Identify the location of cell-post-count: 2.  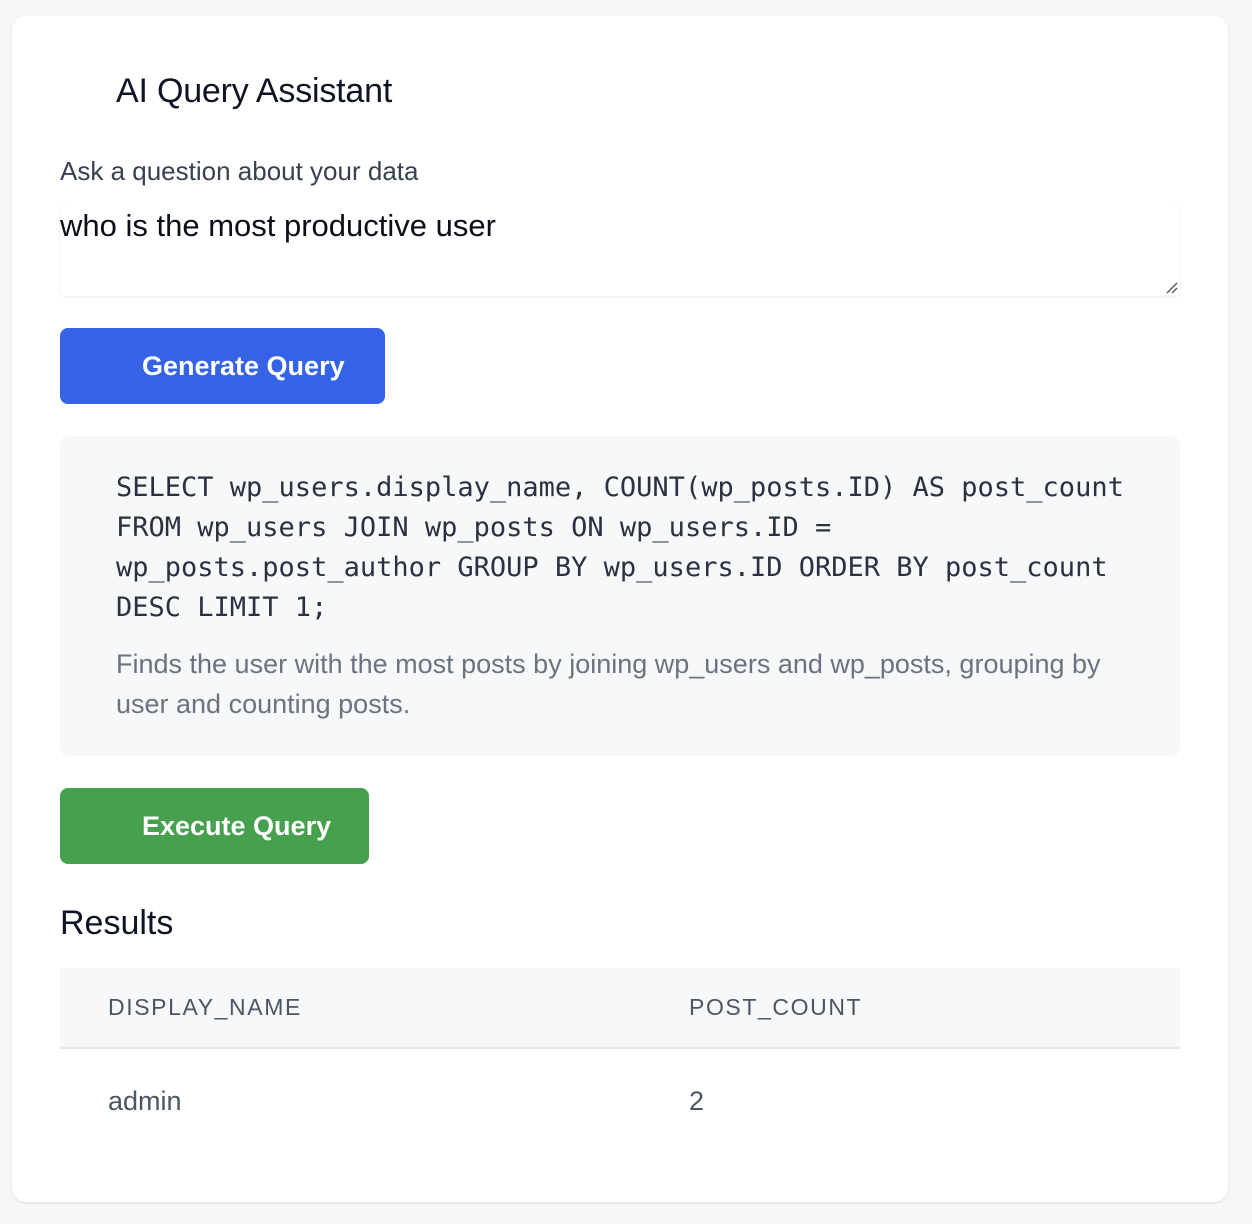
(697, 1101).